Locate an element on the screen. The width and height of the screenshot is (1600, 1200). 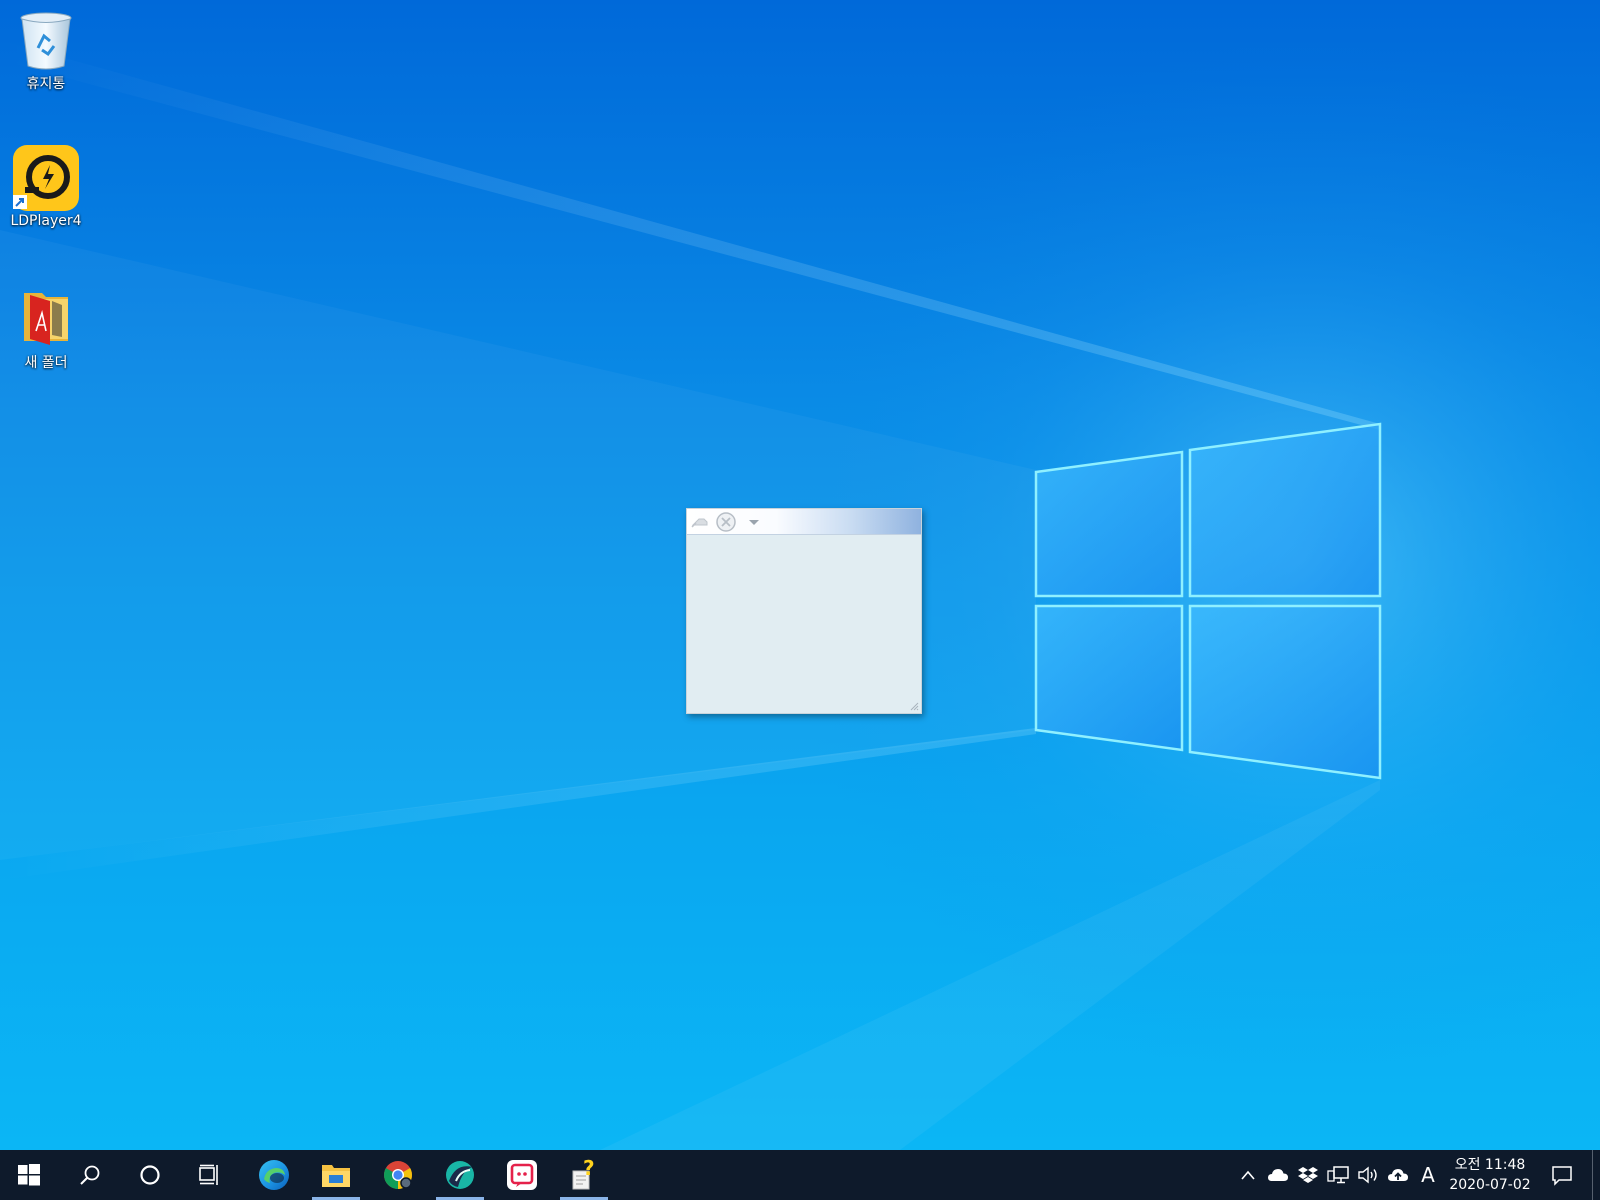
taskbar-app-help: ? is located at coordinates (584, 1175).